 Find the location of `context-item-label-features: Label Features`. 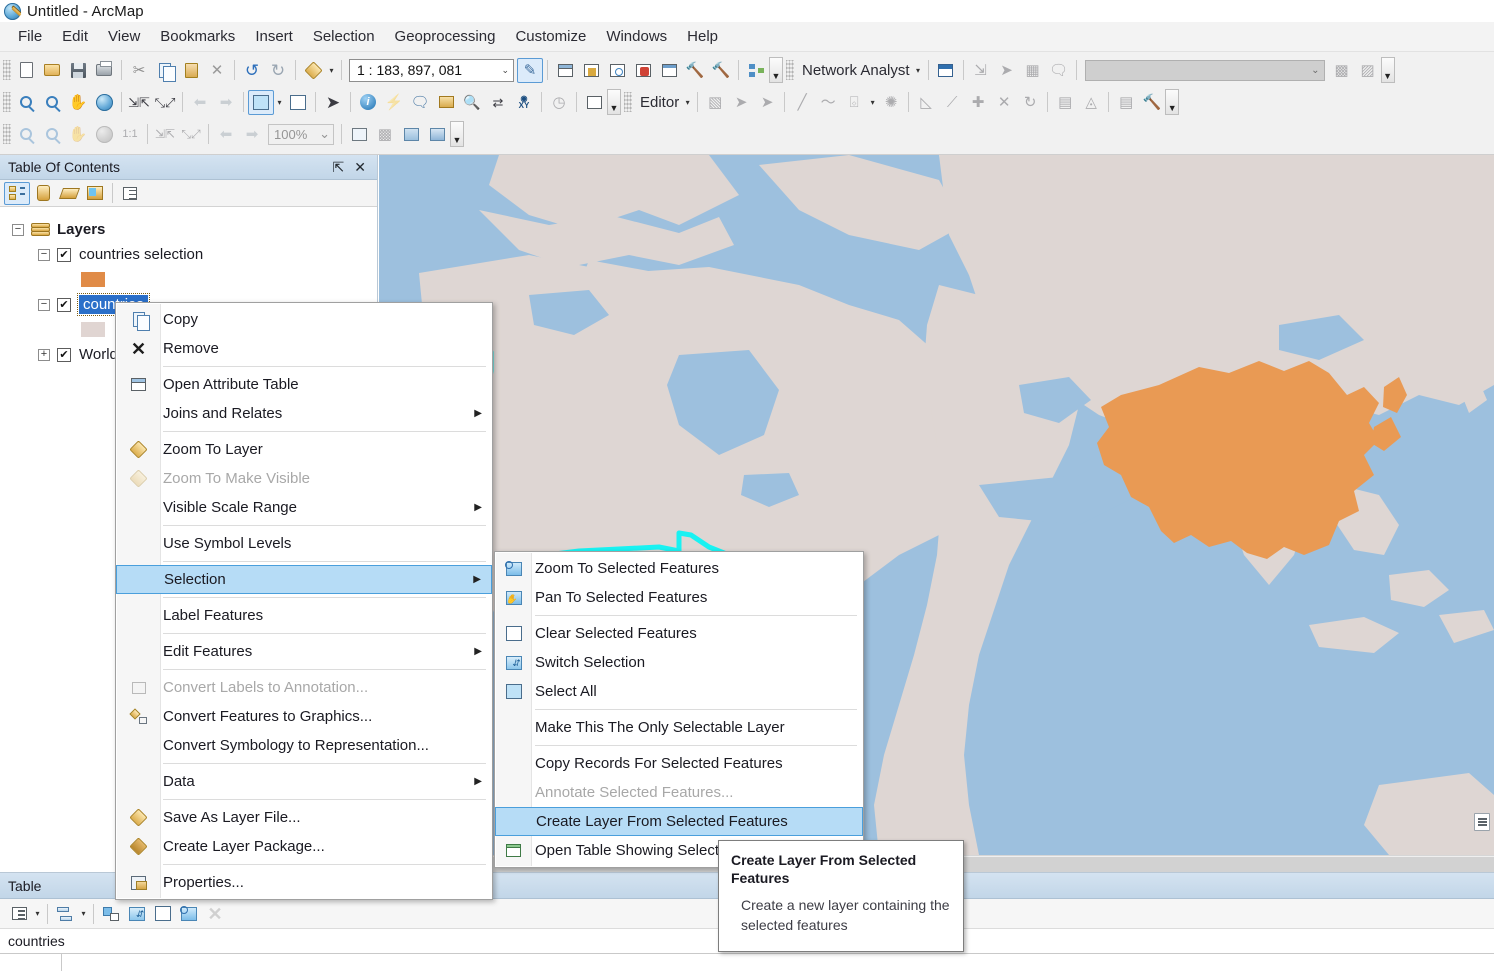

context-item-label-features: Label Features is located at coordinates (304, 615).